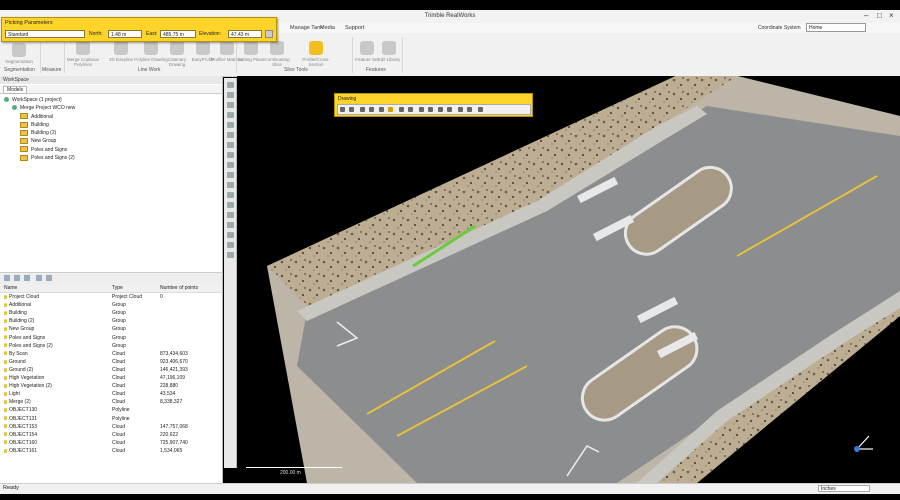 The height and width of the screenshot is (500, 900). What do you see at coordinates (39, 108) in the screenshot?
I see `tree-item: Merge Project WCO new` at bounding box center [39, 108].